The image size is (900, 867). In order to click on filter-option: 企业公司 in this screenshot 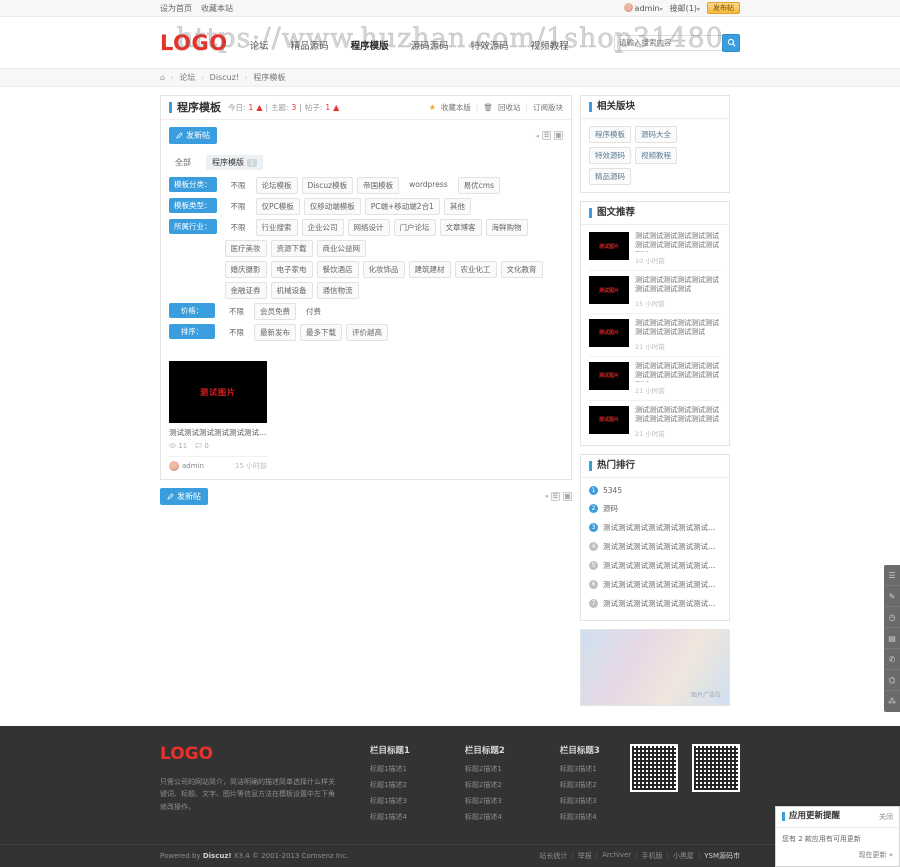, I will do `click(322, 227)`.